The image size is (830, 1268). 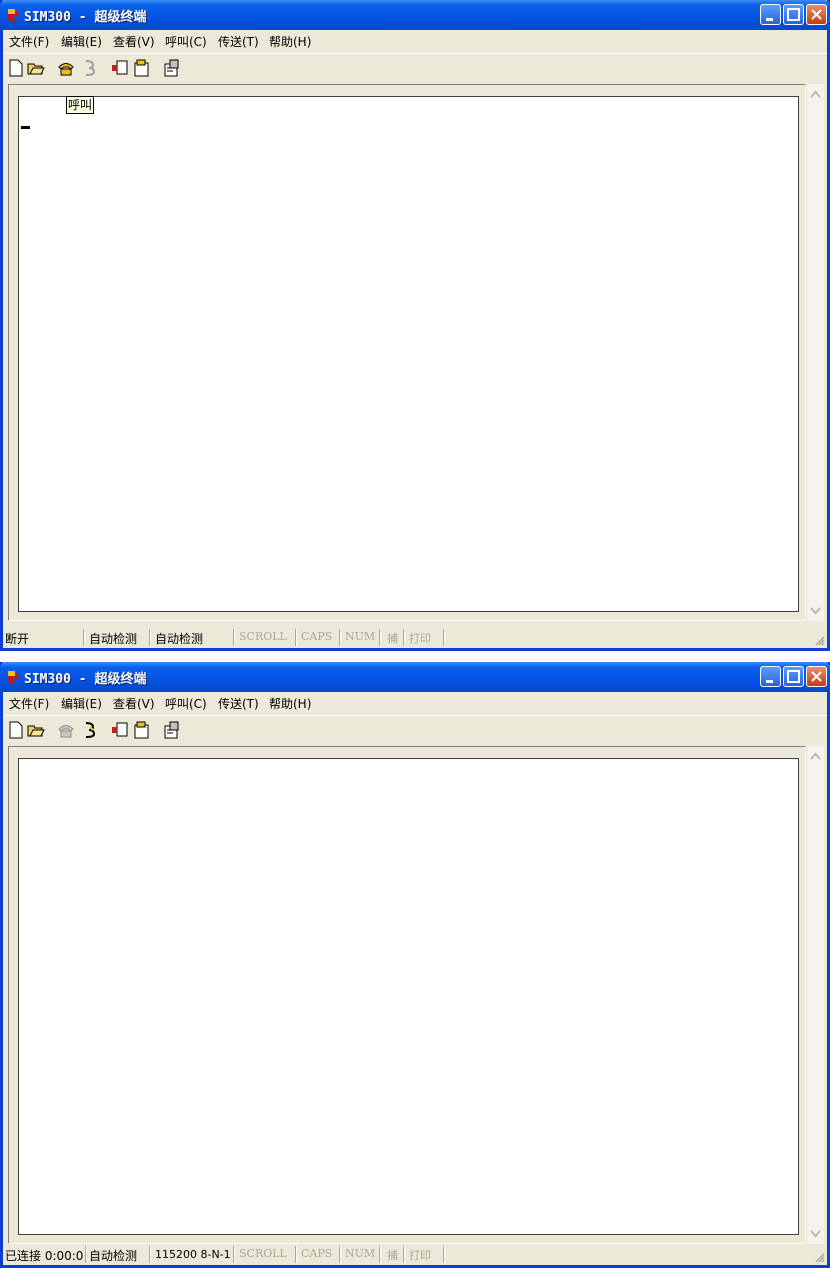 What do you see at coordinates (44, 1256) in the screenshot?
I see `connection-status: 已连接 0:00:0` at bounding box center [44, 1256].